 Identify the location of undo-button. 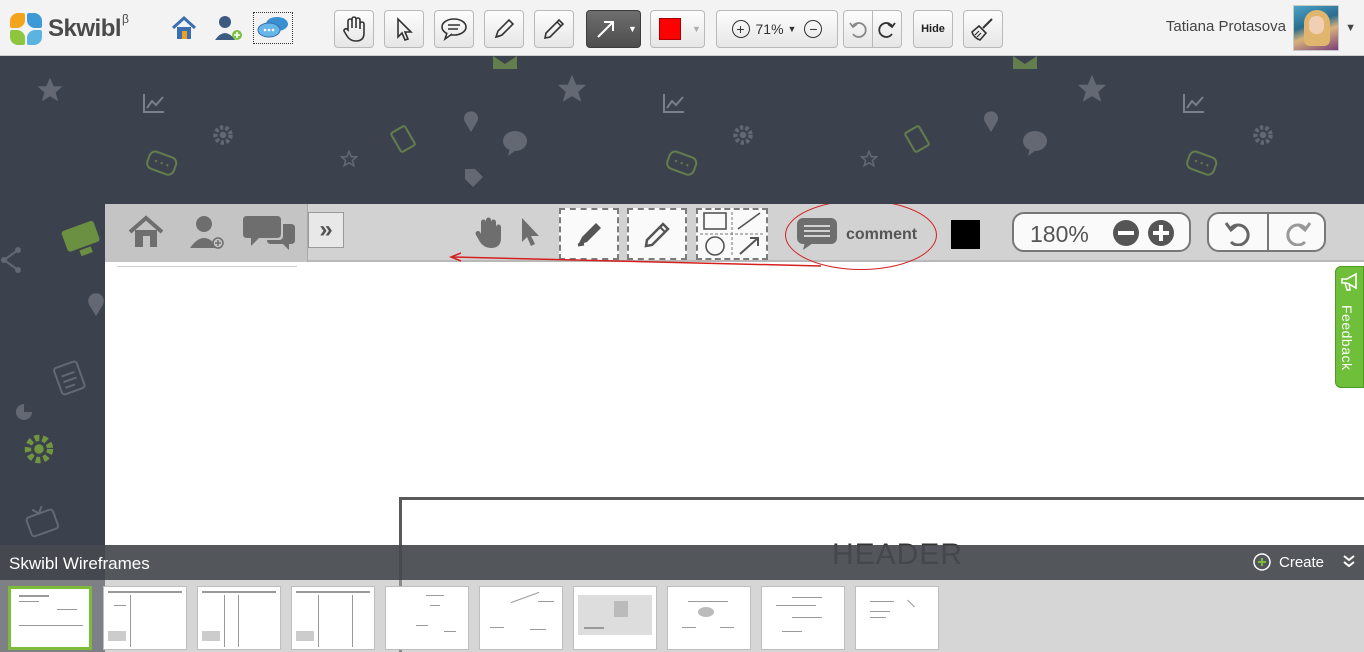
(858, 29).